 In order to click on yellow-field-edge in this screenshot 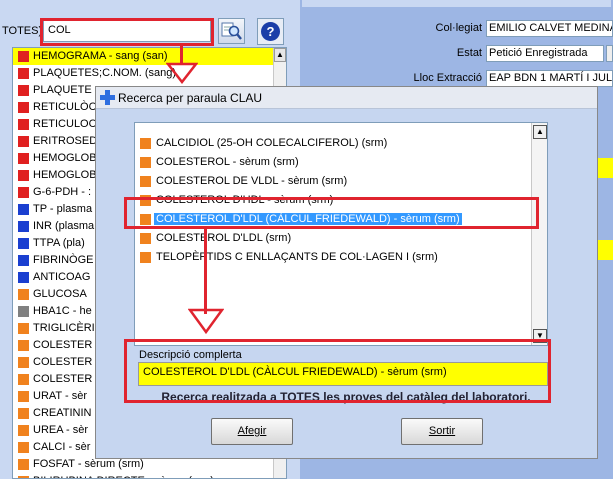, I will do `click(605, 168)`.